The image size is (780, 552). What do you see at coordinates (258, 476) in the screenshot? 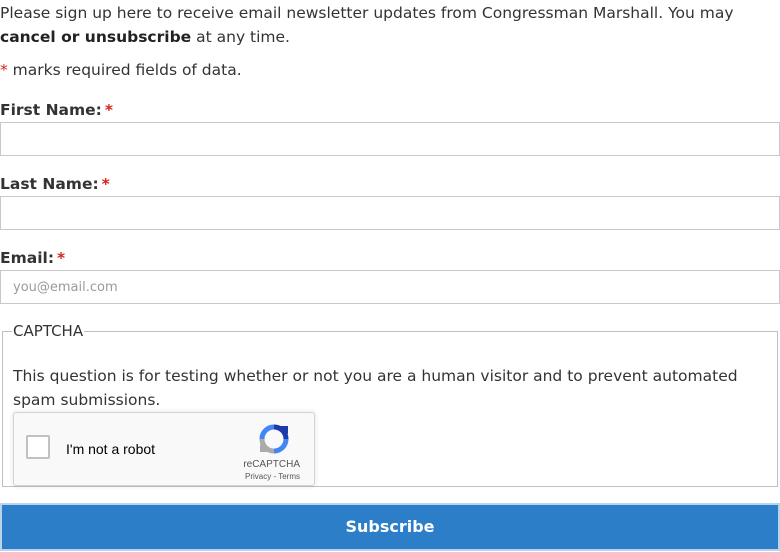
I see `recaptcha-privacy-link: Privacy` at bounding box center [258, 476].